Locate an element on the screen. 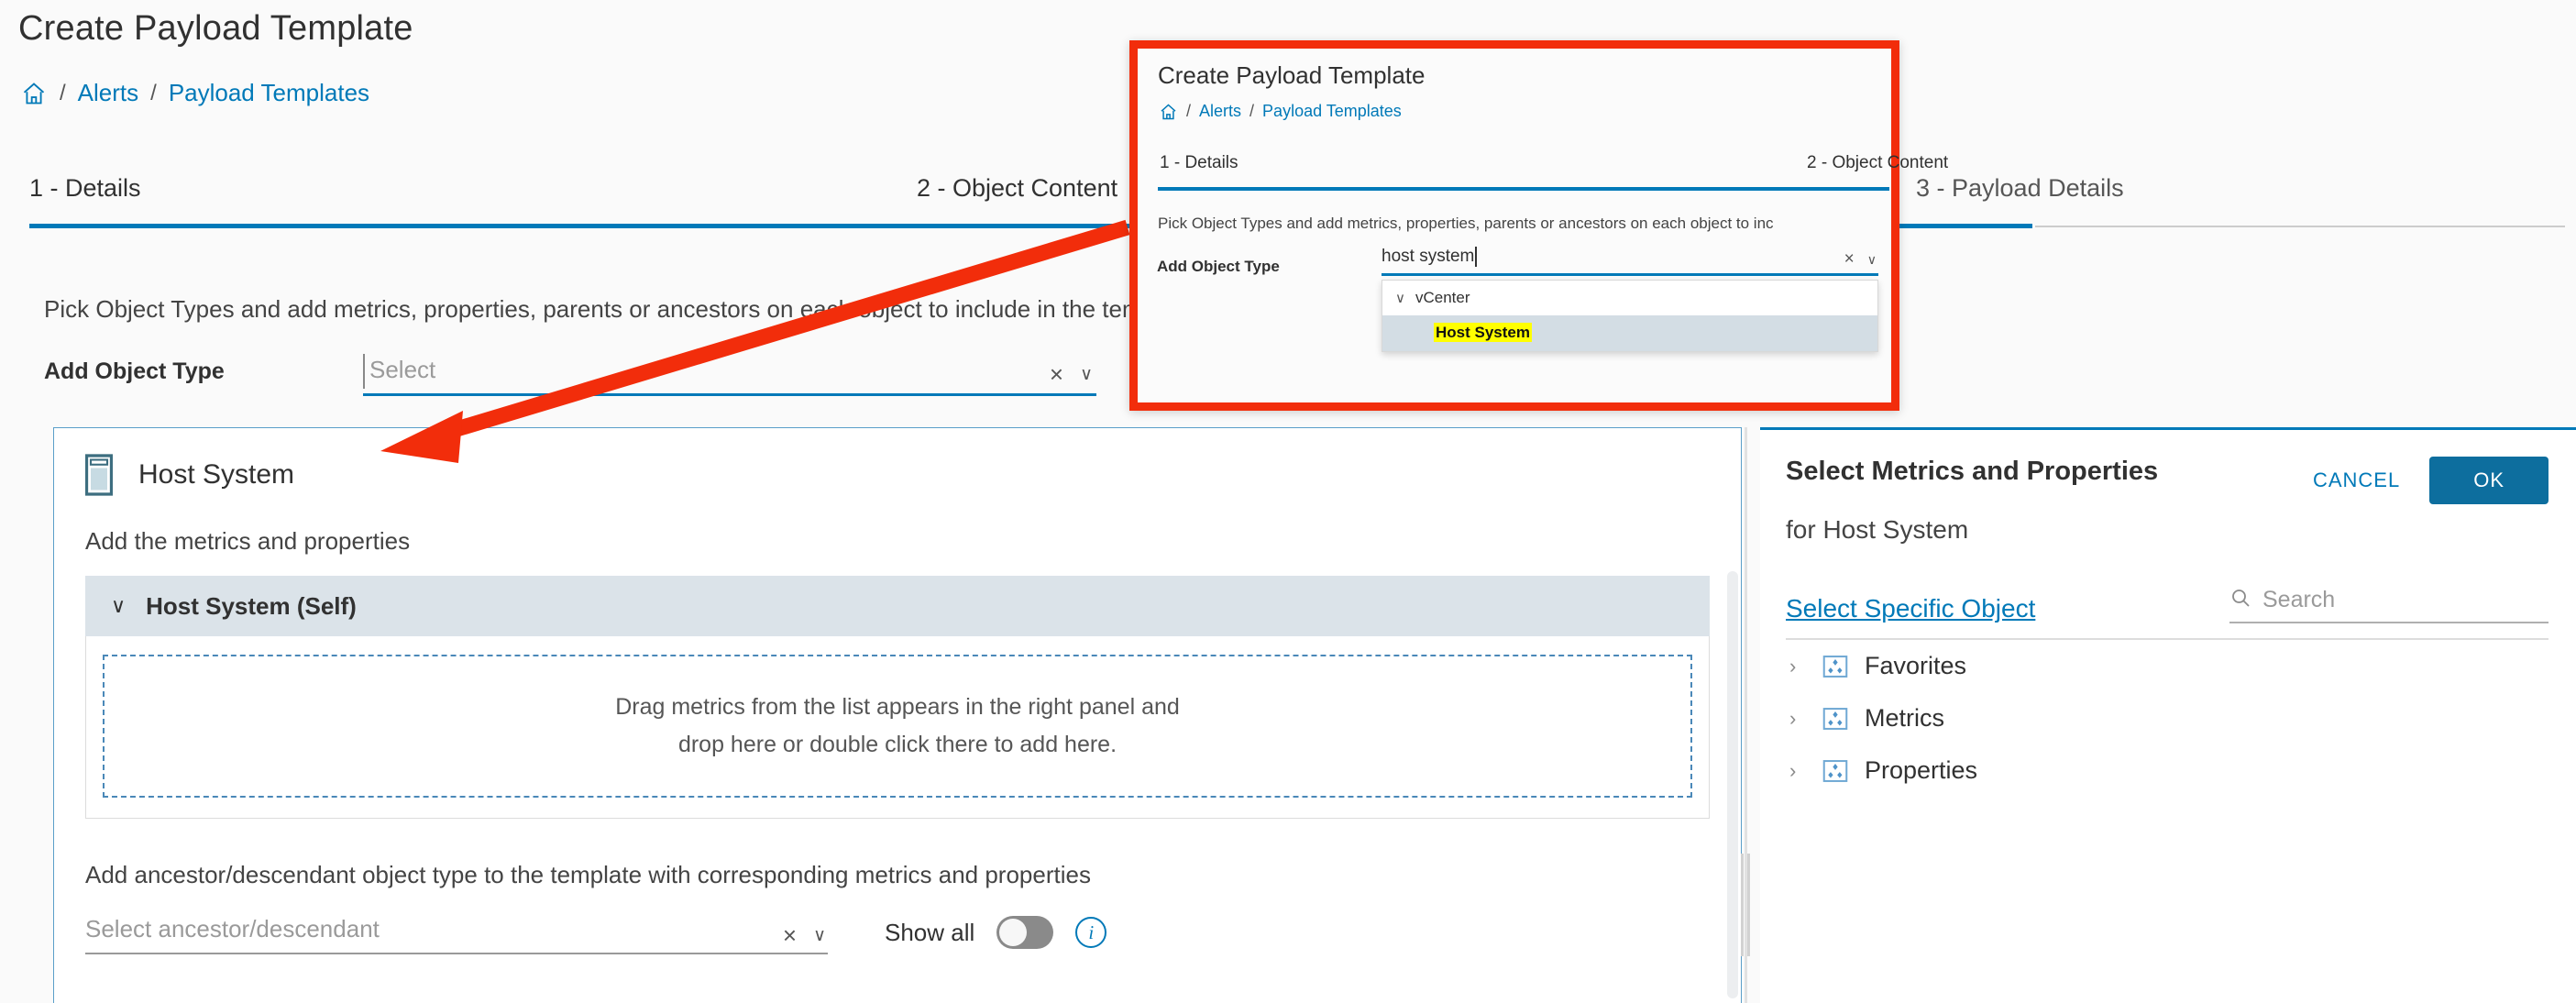  search-input: Search is located at coordinates (2388, 605).